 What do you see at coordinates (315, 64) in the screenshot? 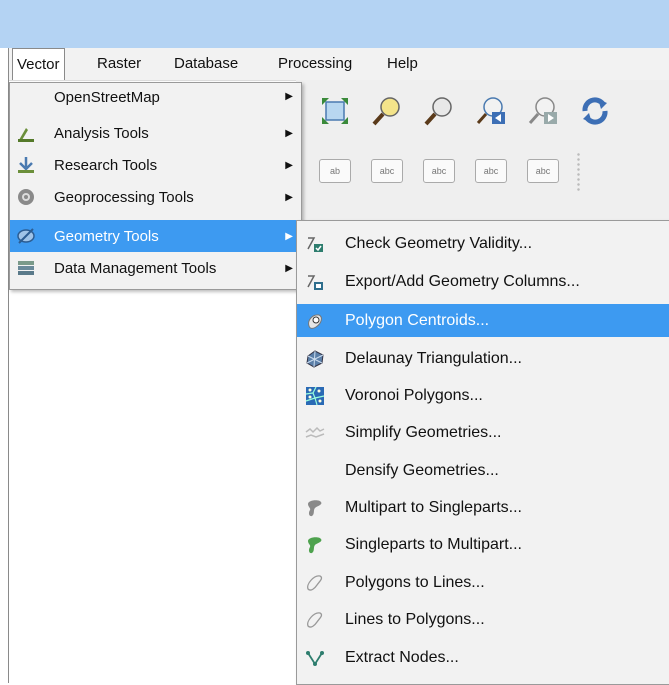
I see `menu-processing: Processing` at bounding box center [315, 64].